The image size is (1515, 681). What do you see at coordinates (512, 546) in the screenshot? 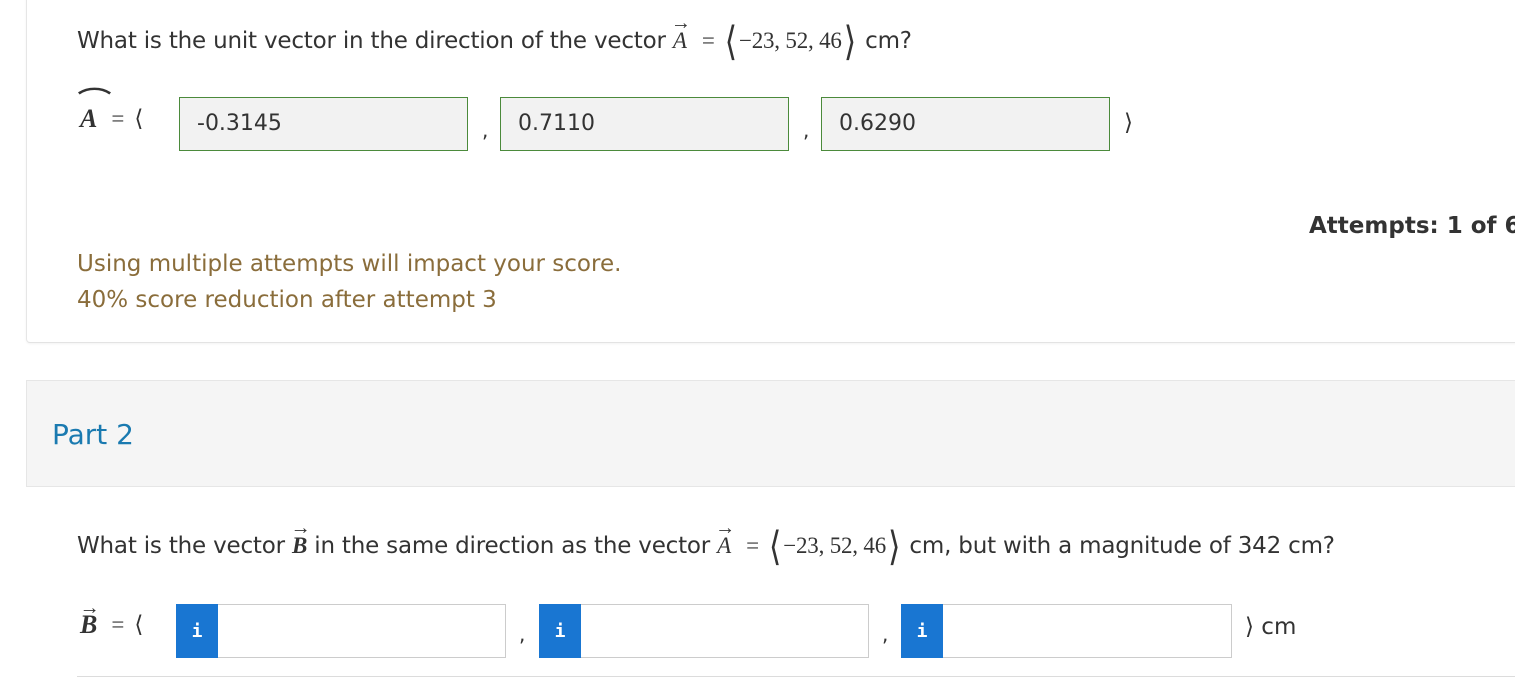
I see `part2-question-middle: in the same direction as the vector` at bounding box center [512, 546].